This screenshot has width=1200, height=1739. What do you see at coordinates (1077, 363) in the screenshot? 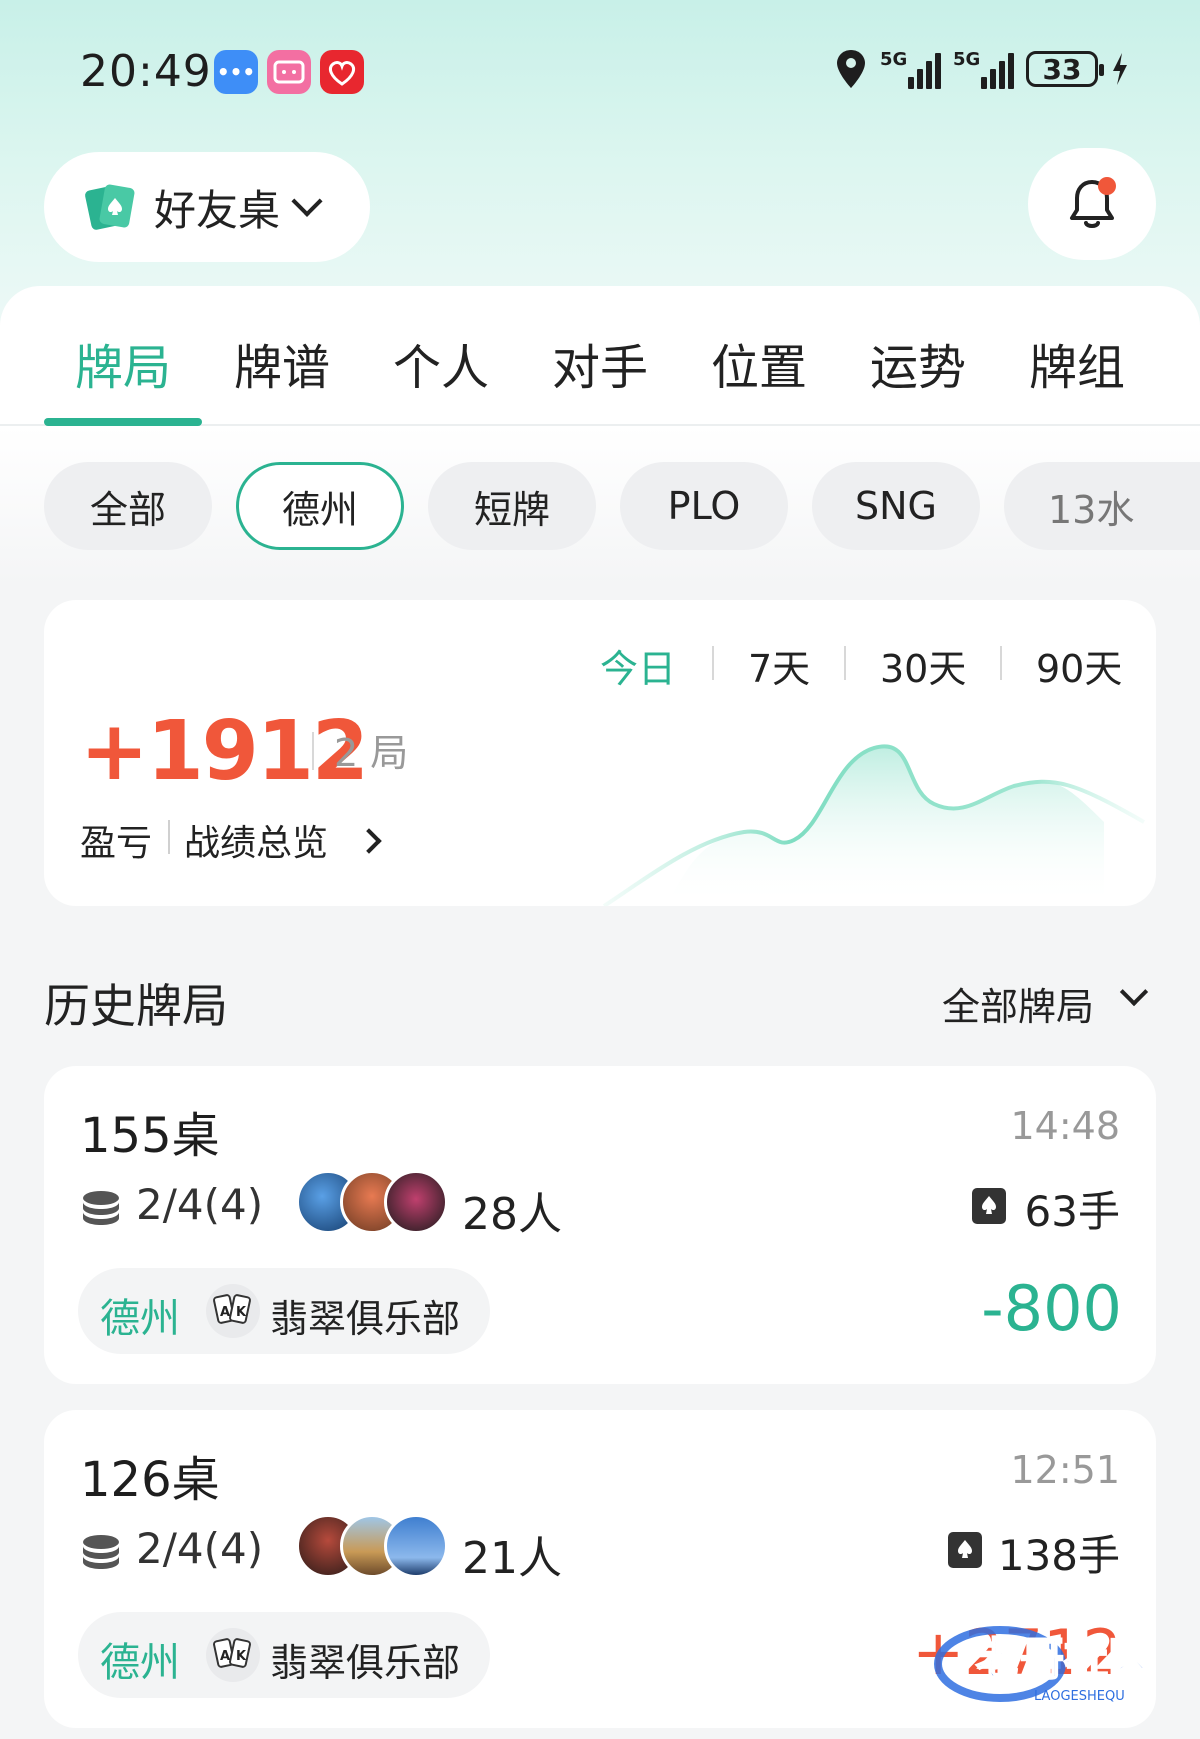
I see `tab-hand-groups: 牌组` at bounding box center [1077, 363].